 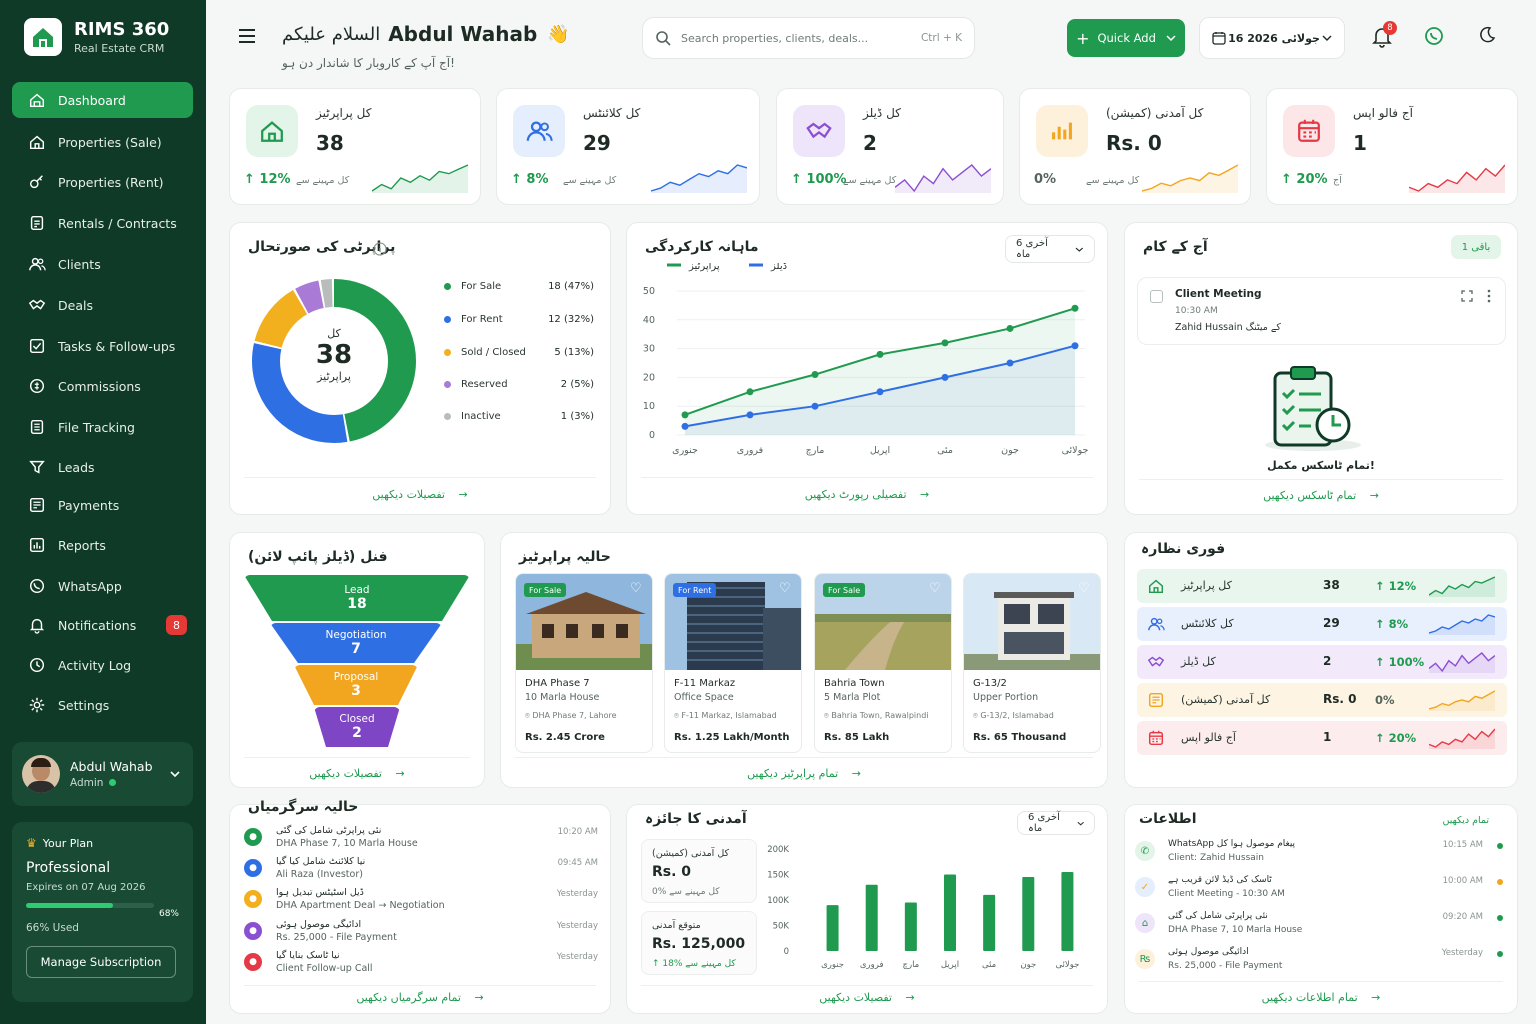 I want to click on sidebar-item-file-tracking: File Tracking, so click(x=102, y=427).